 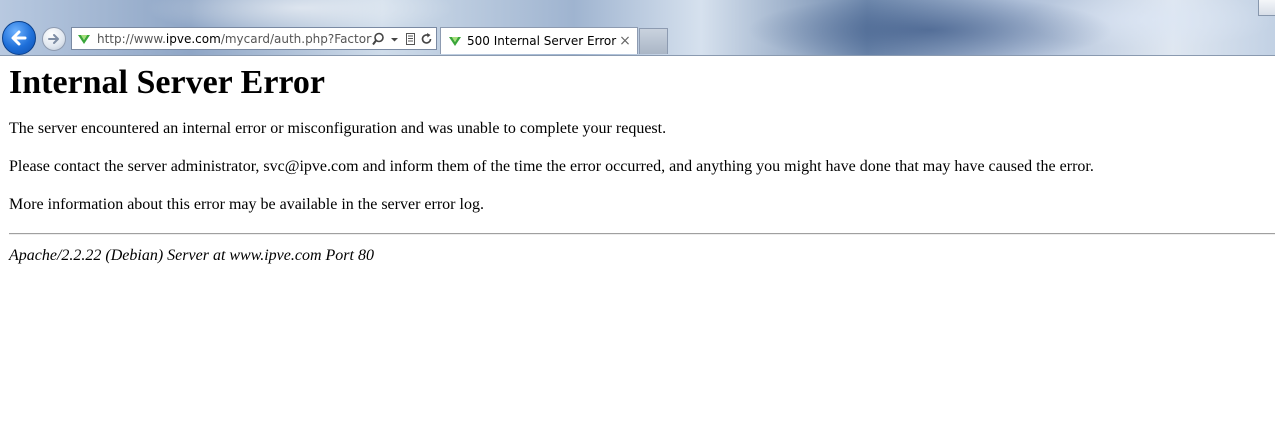 I want to click on chevron-down-icon, so click(x=394, y=39).